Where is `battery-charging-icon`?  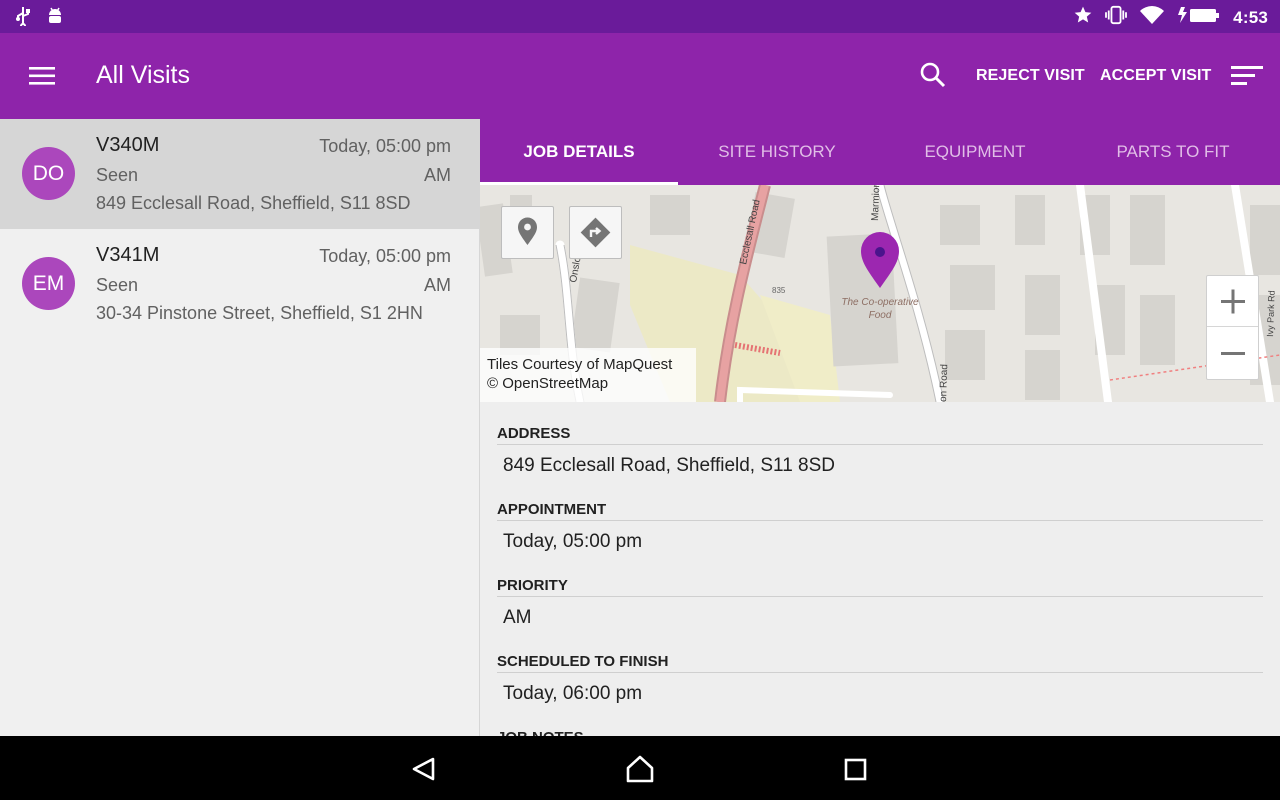
battery-charging-icon is located at coordinates (1199, 17).